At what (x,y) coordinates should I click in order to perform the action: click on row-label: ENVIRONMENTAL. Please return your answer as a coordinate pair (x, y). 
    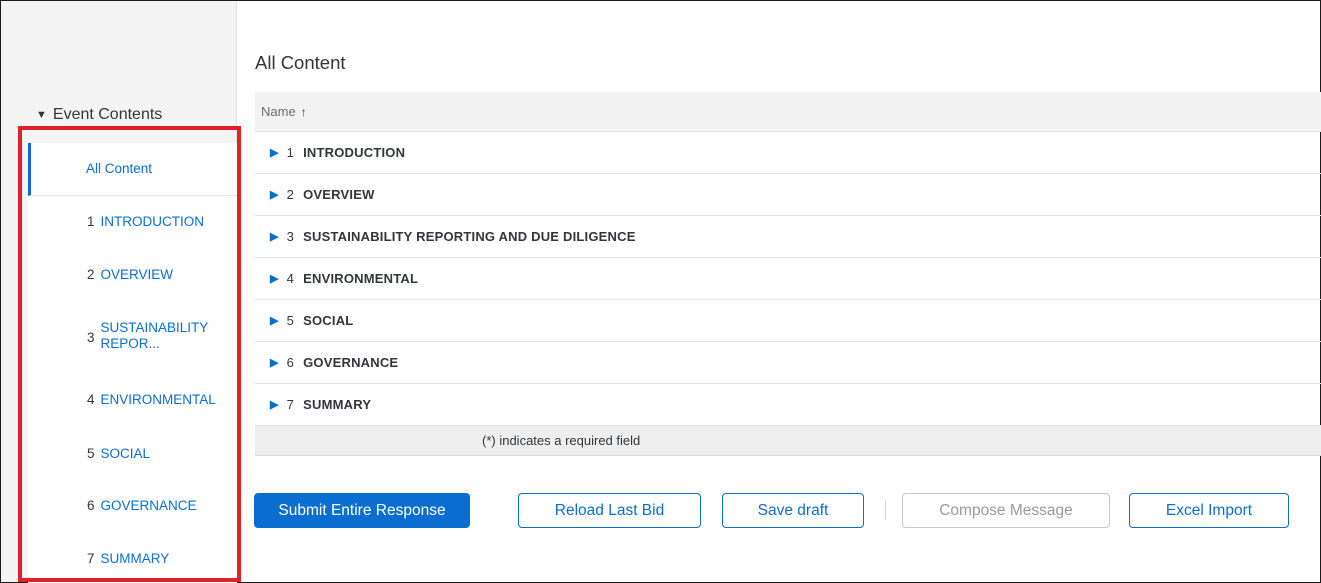
    Looking at the image, I should click on (361, 278).